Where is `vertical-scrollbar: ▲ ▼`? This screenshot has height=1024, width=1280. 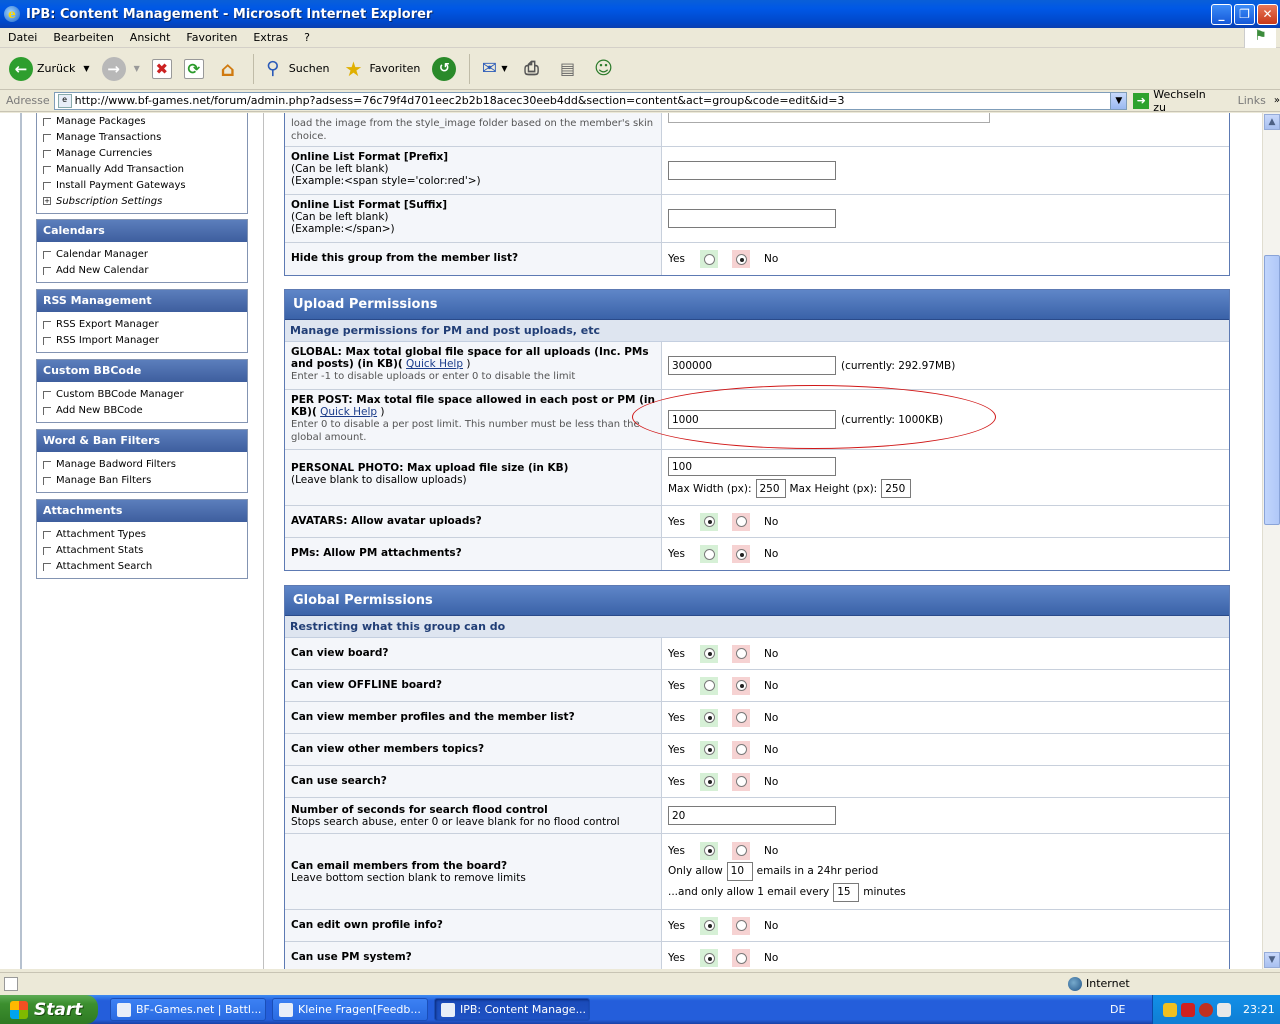 vertical-scrollbar: ▲ ▼ is located at coordinates (1271, 541).